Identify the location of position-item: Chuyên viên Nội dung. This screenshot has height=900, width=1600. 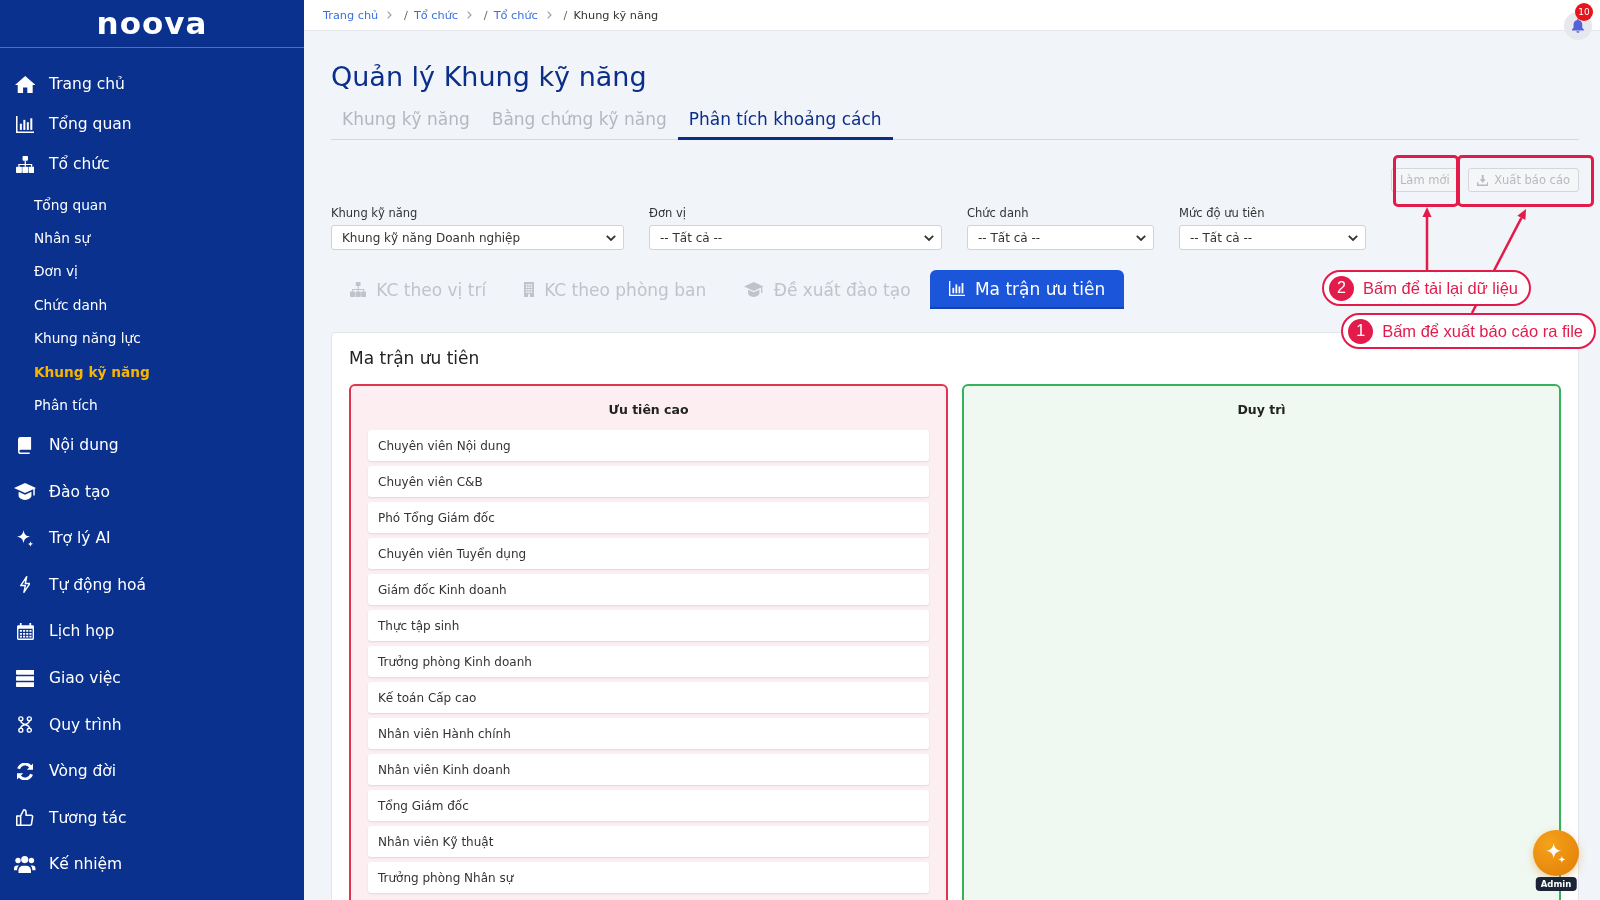
(648, 445).